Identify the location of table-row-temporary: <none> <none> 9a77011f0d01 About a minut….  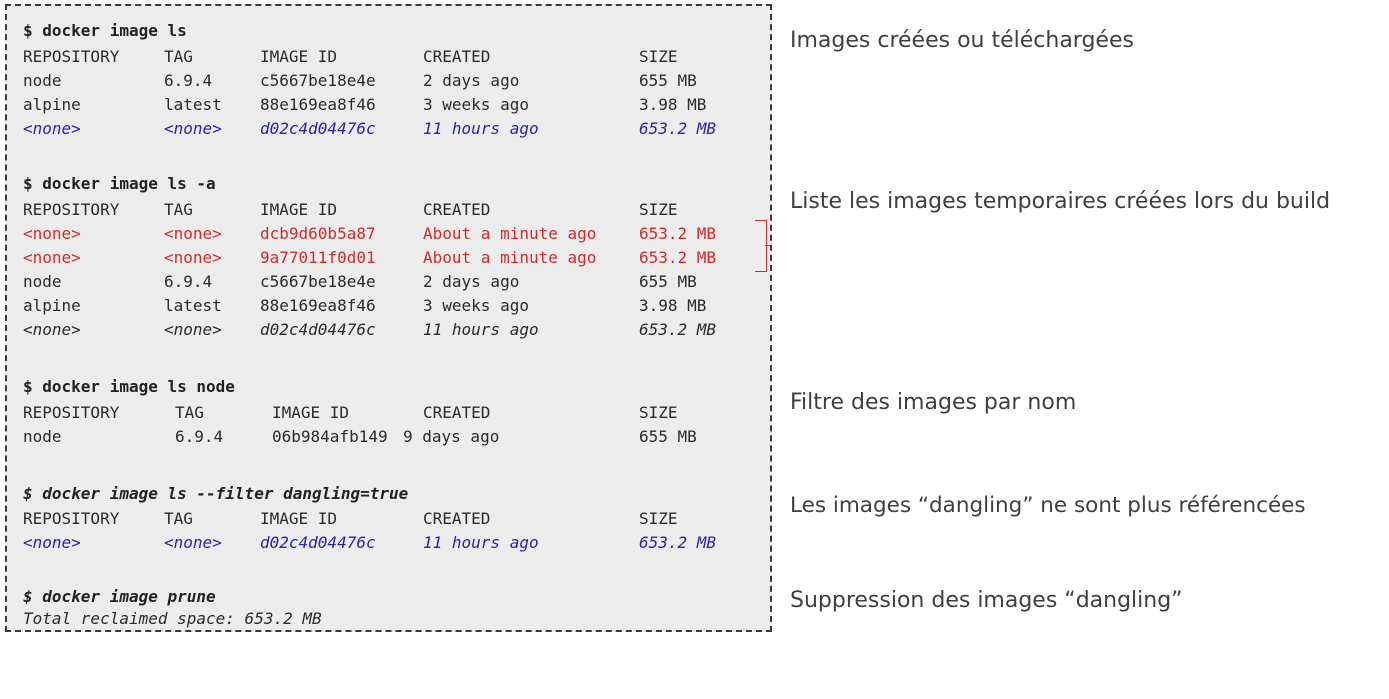
(369, 258).